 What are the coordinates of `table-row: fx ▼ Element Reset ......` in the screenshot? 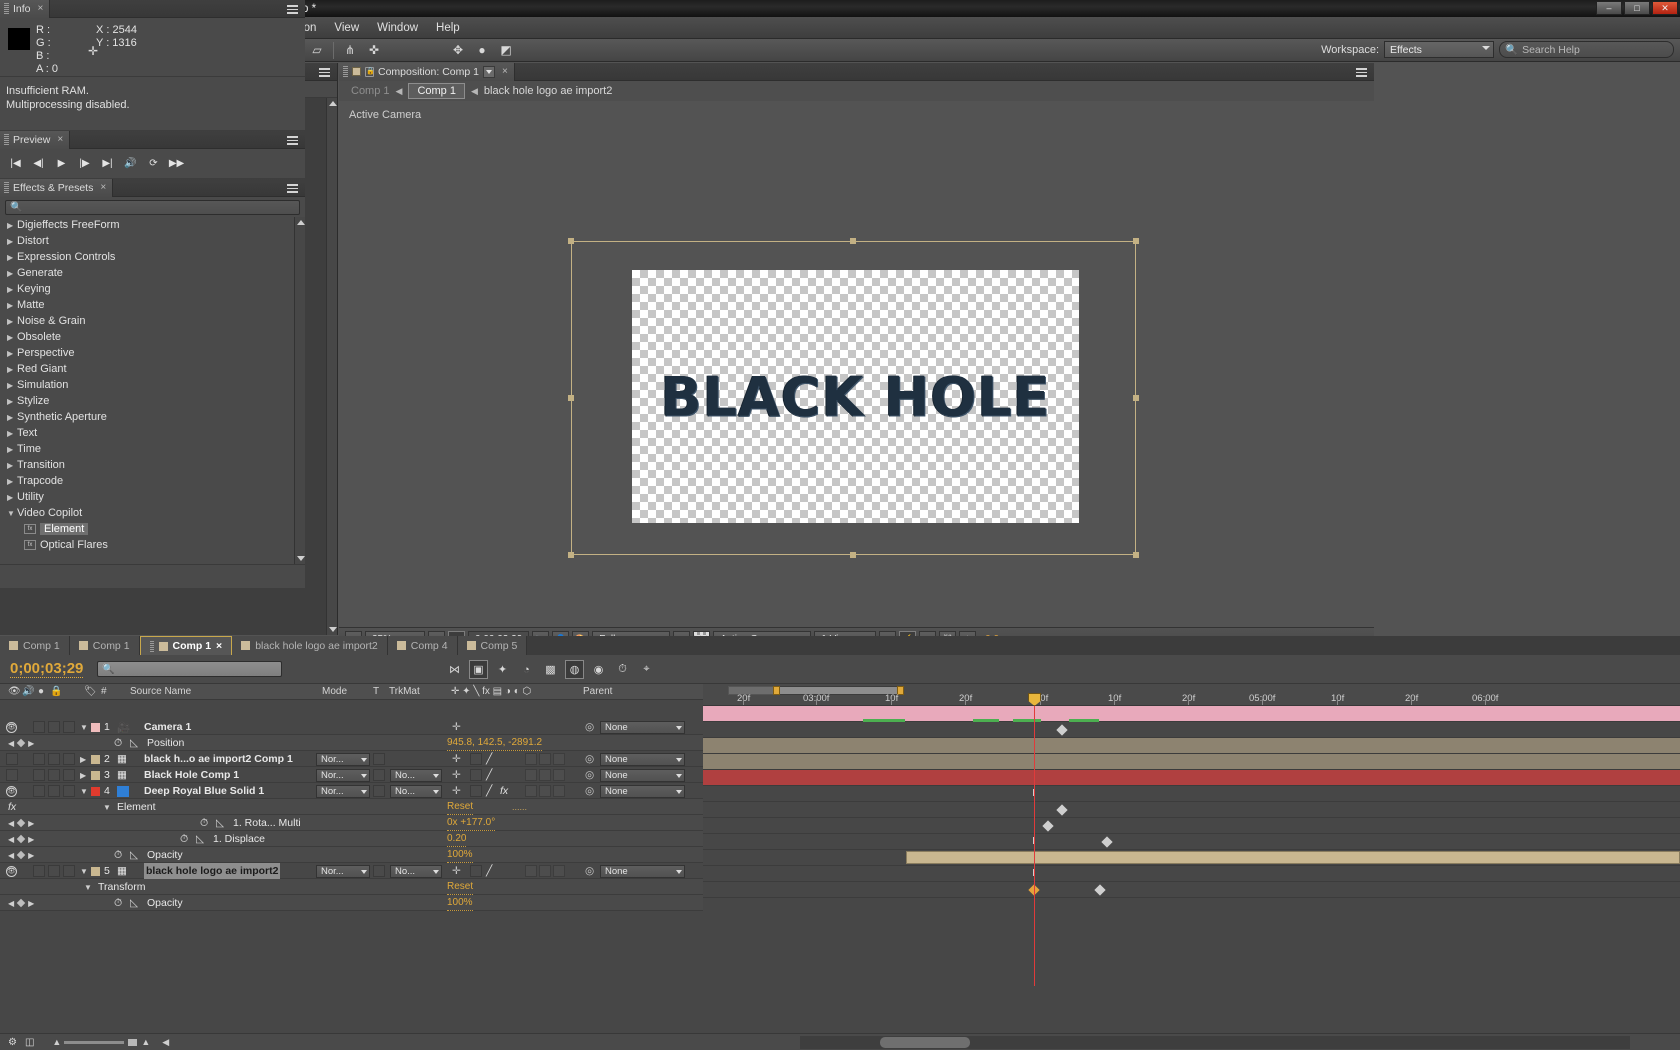 It's located at (351, 807).